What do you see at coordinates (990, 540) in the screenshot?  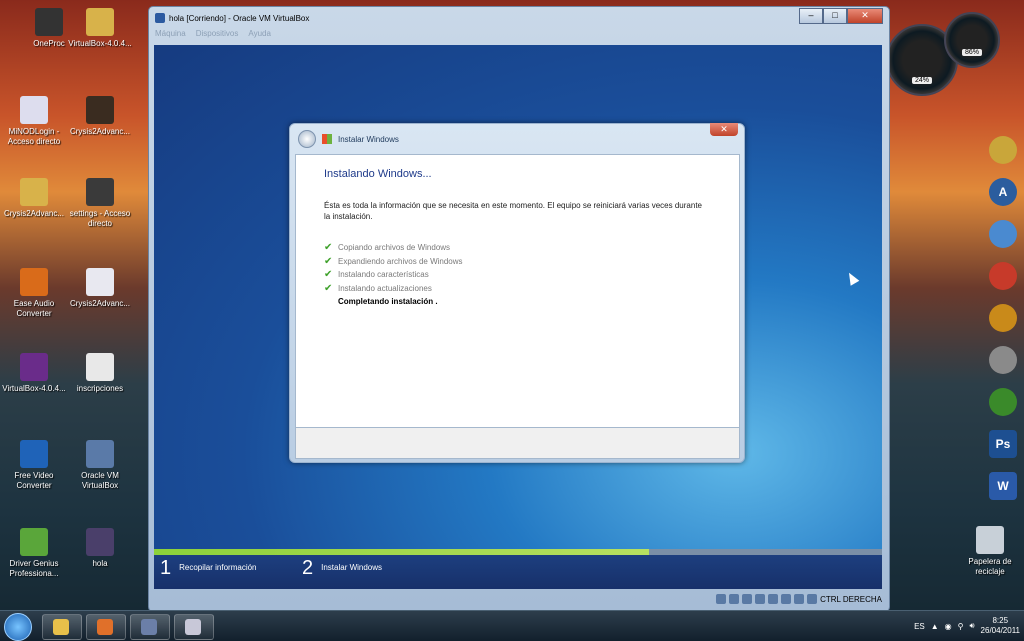 I see `recycle-bin-icon` at bounding box center [990, 540].